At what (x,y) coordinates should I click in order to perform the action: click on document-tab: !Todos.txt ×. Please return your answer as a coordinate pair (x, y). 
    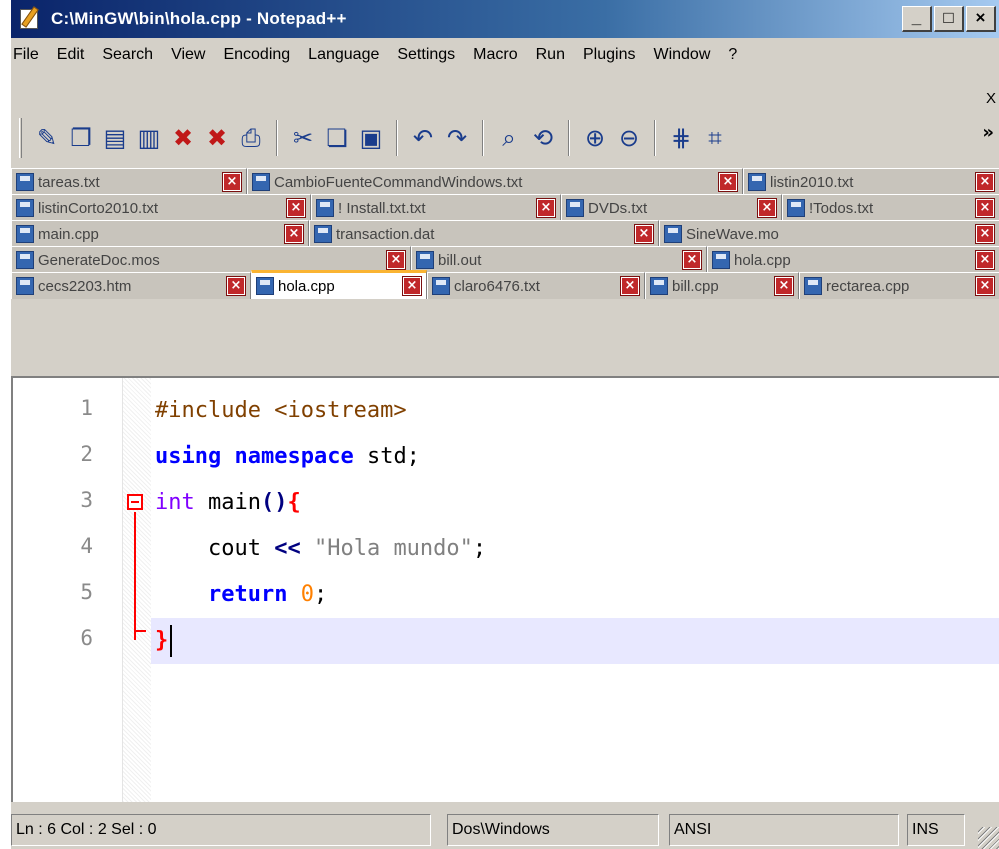
    Looking at the image, I should click on (890, 207).